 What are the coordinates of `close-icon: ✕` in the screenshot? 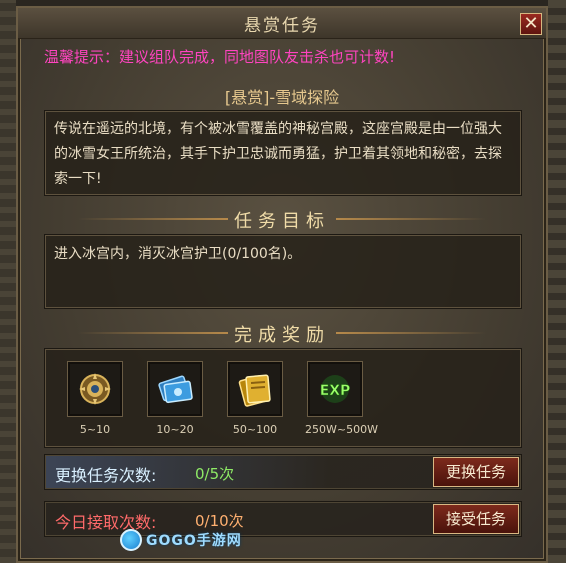 It's located at (531, 23).